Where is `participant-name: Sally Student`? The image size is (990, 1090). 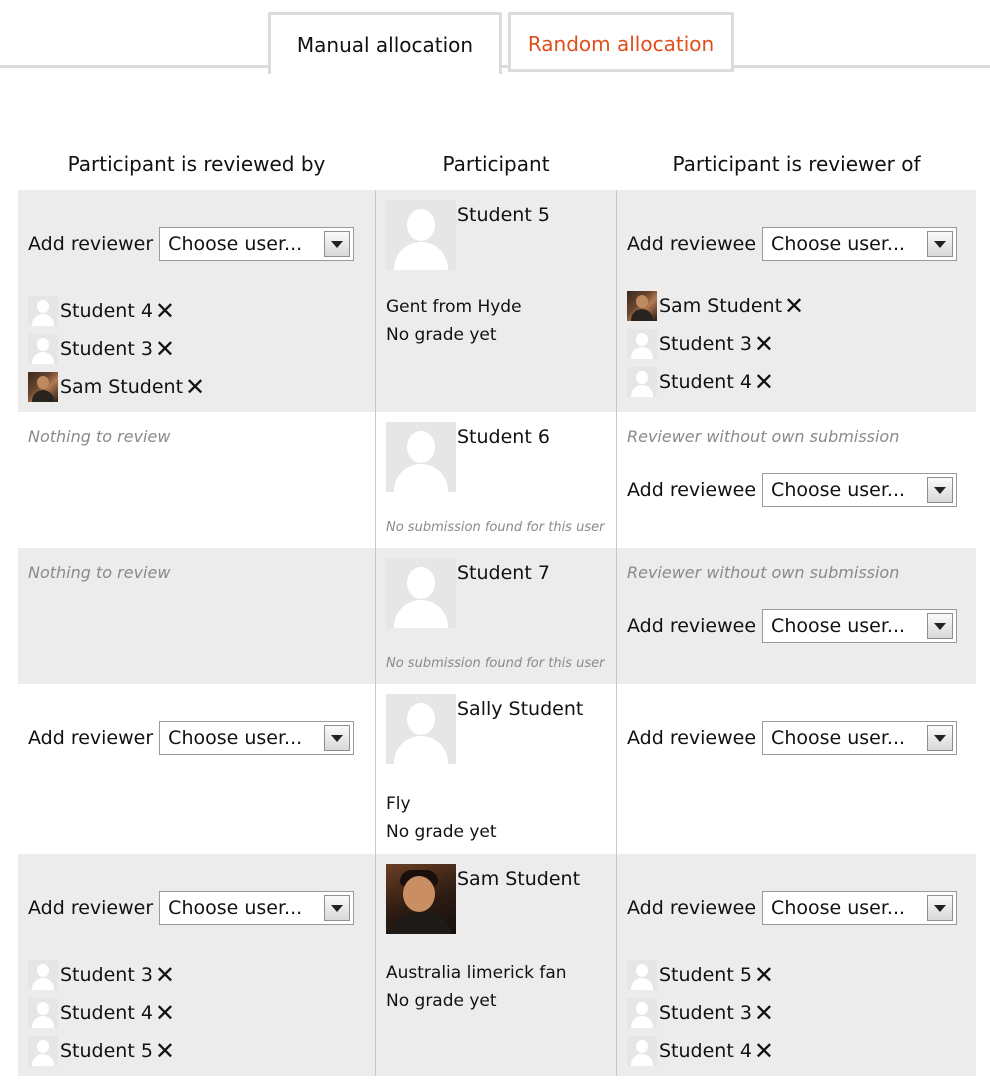
participant-name: Sally Student is located at coordinates (520, 709).